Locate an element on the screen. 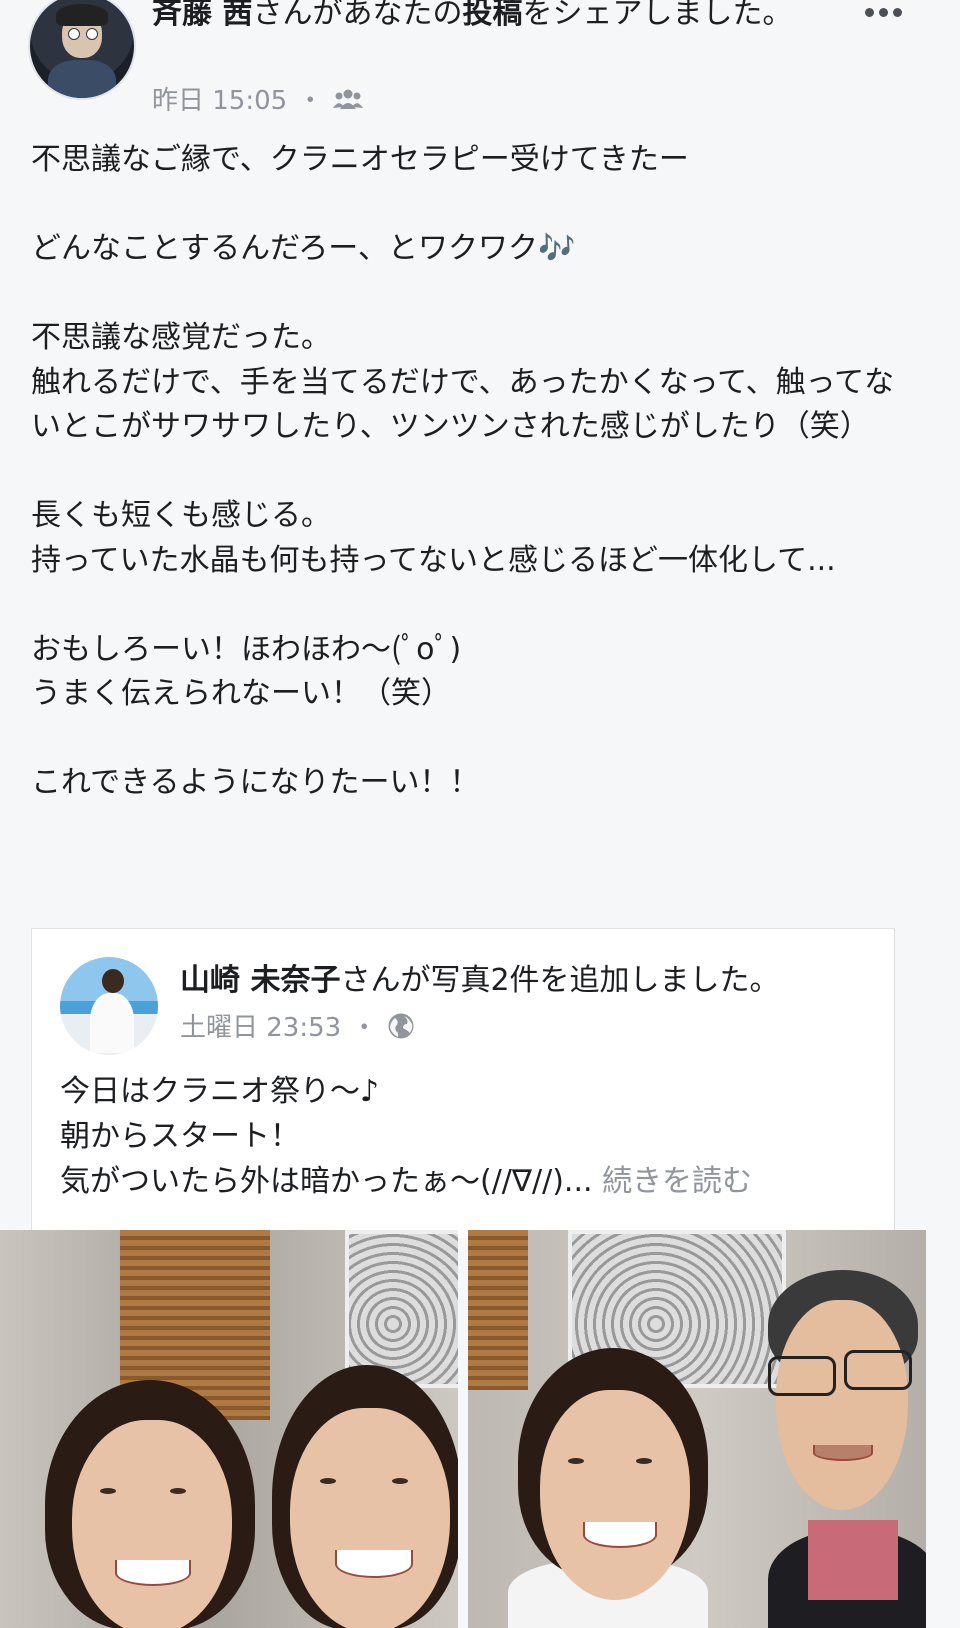 The image size is (960, 1628). author-name: 斉藤 茜 is located at coordinates (202, 15).